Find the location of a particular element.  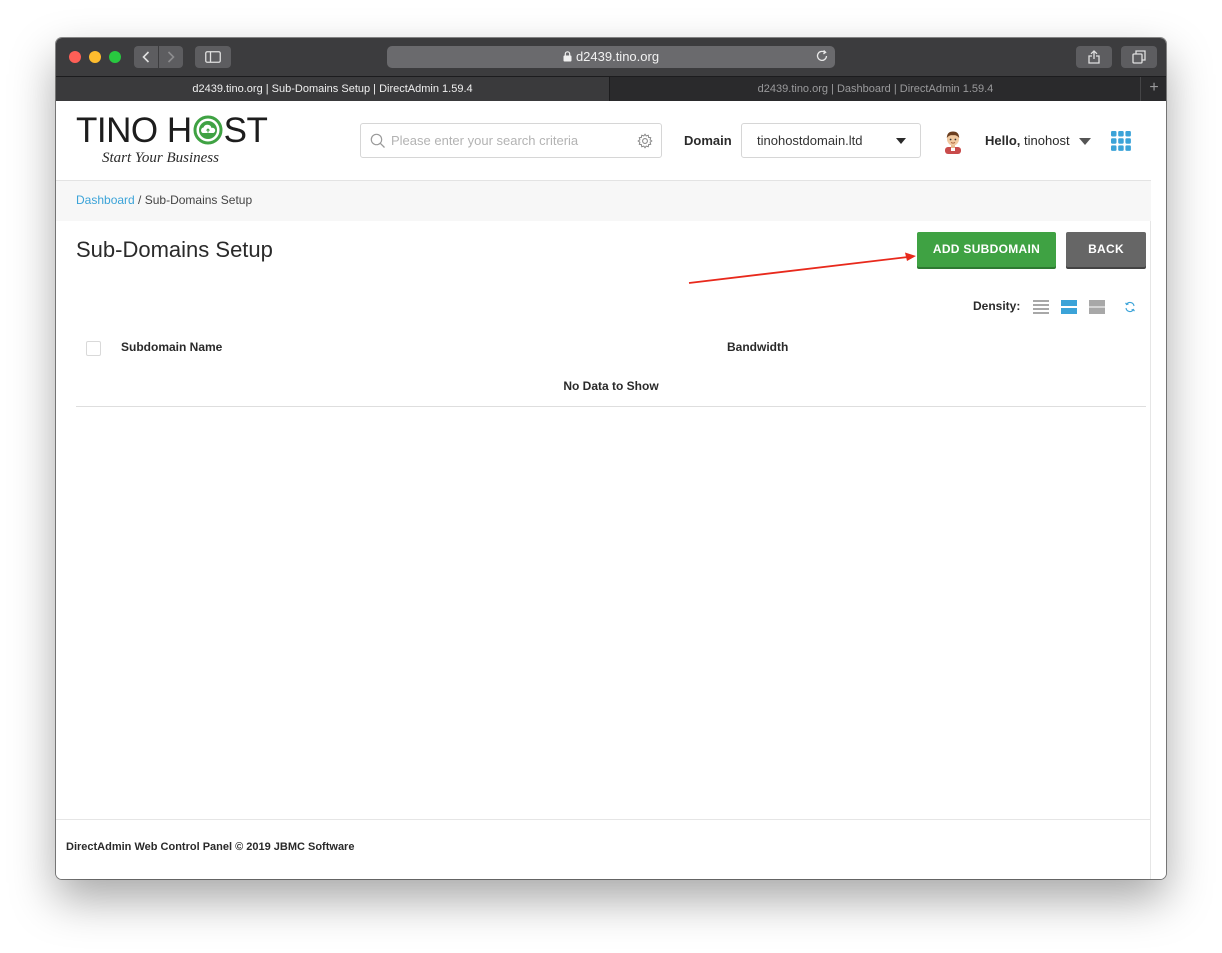

density-label: Density: is located at coordinates (997, 306).